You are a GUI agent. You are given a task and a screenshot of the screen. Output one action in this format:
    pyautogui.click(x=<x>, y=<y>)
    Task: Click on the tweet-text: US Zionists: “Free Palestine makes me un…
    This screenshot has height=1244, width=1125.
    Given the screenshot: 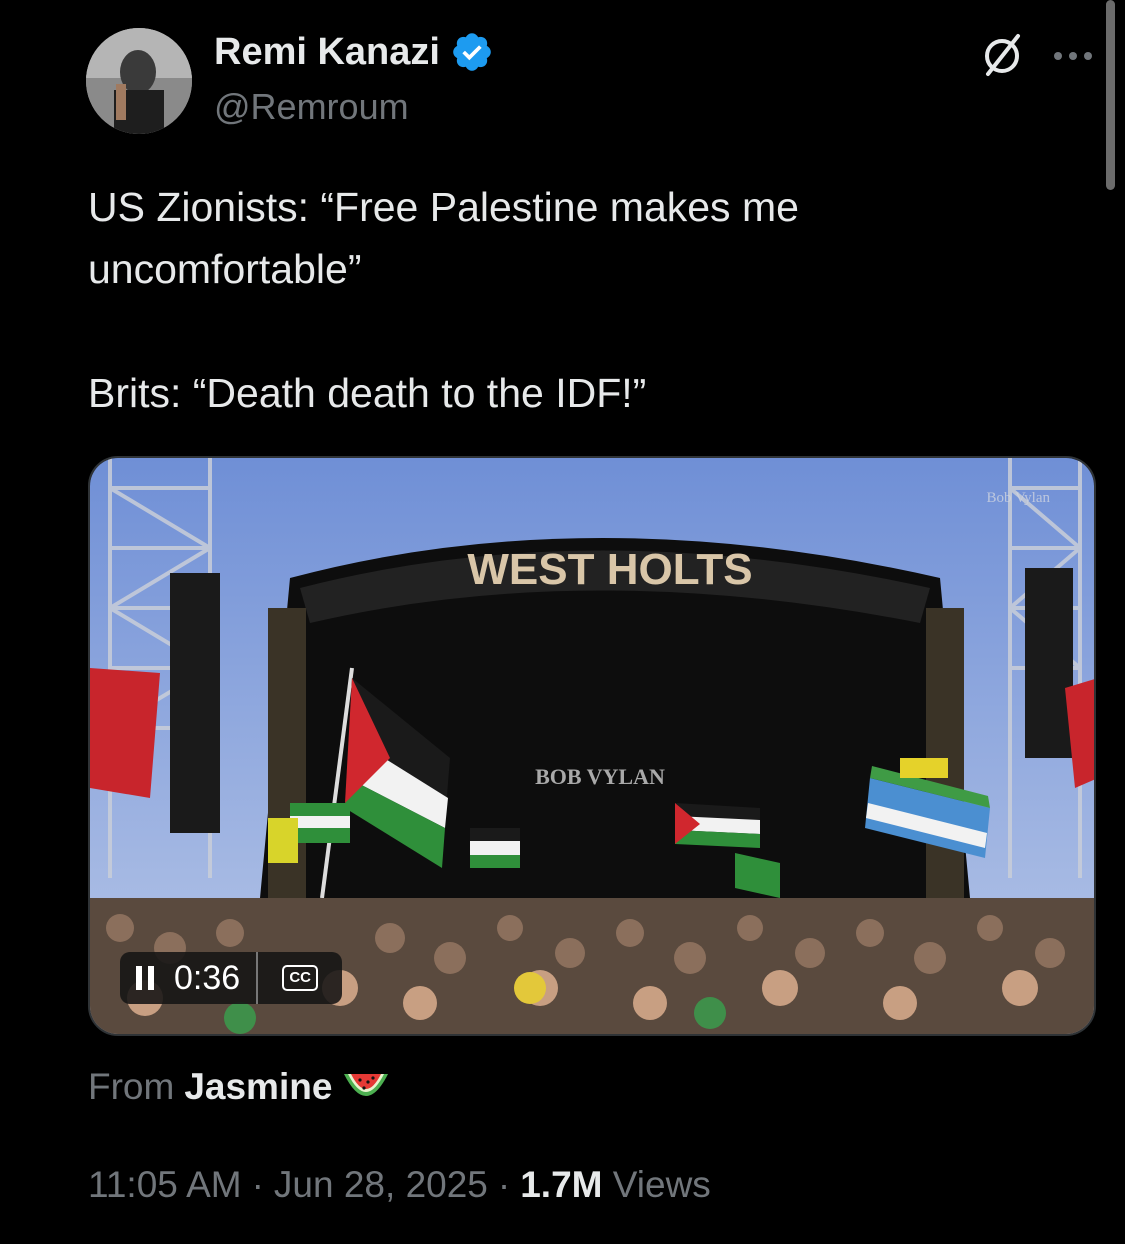 What is the action you would take?
    pyautogui.click(x=443, y=300)
    